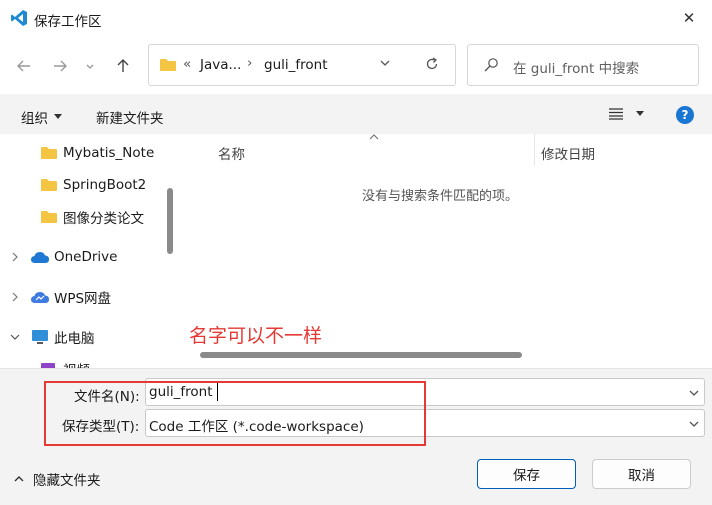 Image resolution: width=712 pixels, height=505 pixels. I want to click on sidebar-item-this-pc: 此电脑, so click(84, 337).